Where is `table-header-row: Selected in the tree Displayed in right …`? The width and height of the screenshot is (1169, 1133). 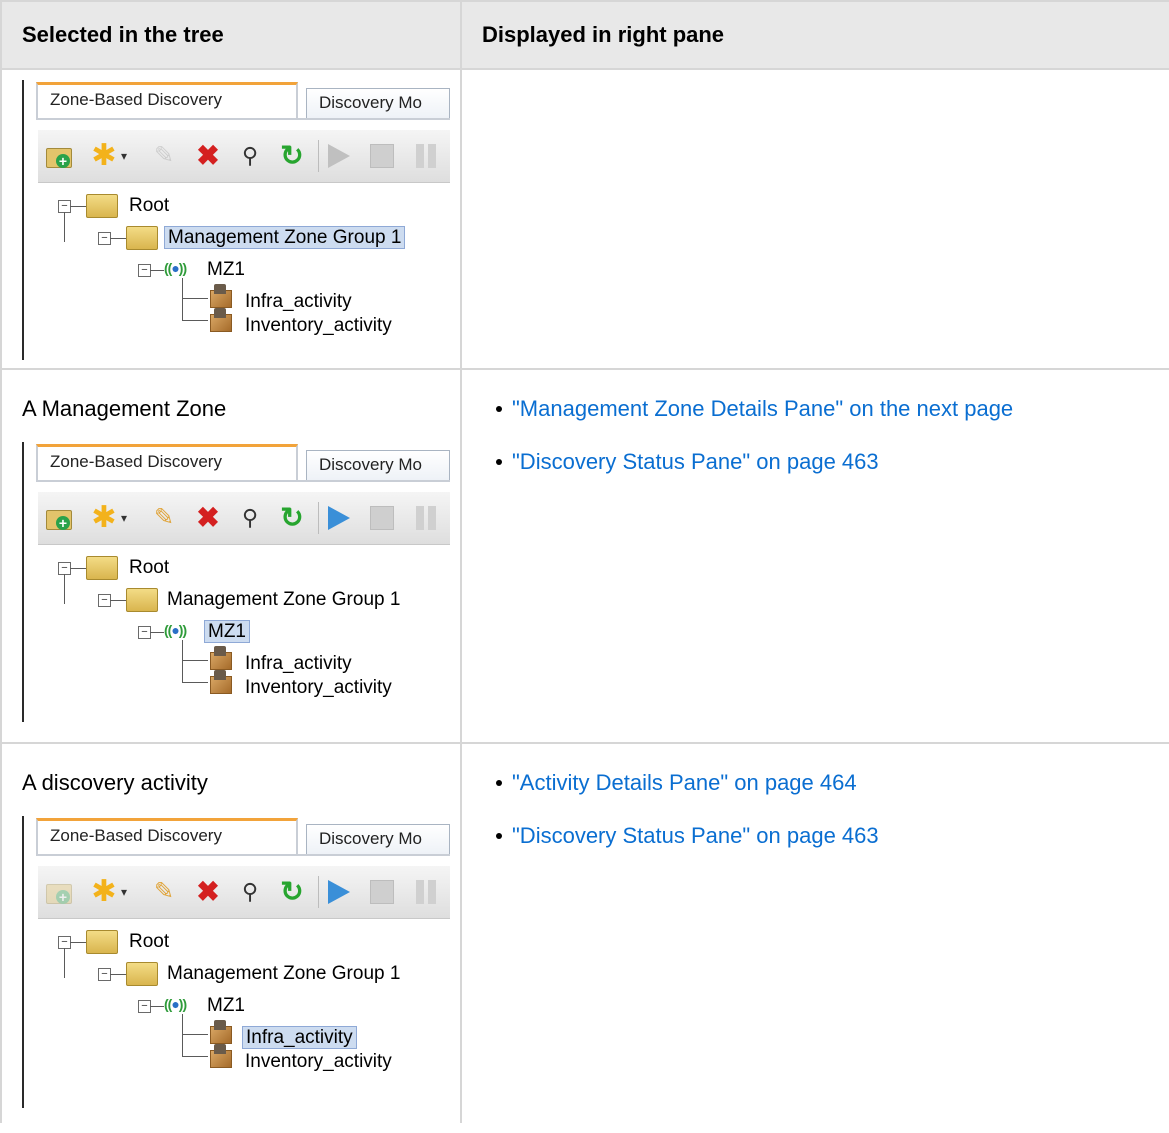
table-header-row: Selected in the tree Displayed in right … is located at coordinates (584, 35).